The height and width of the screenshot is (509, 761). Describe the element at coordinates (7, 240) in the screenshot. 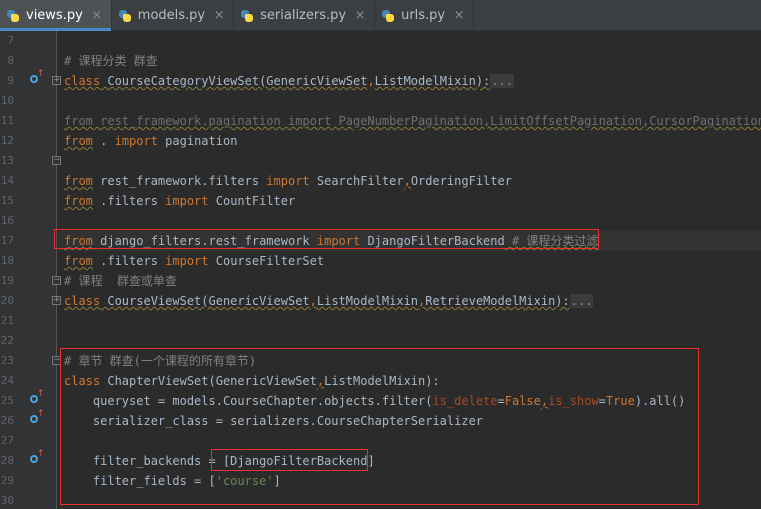

I see `line-number: 17` at that location.